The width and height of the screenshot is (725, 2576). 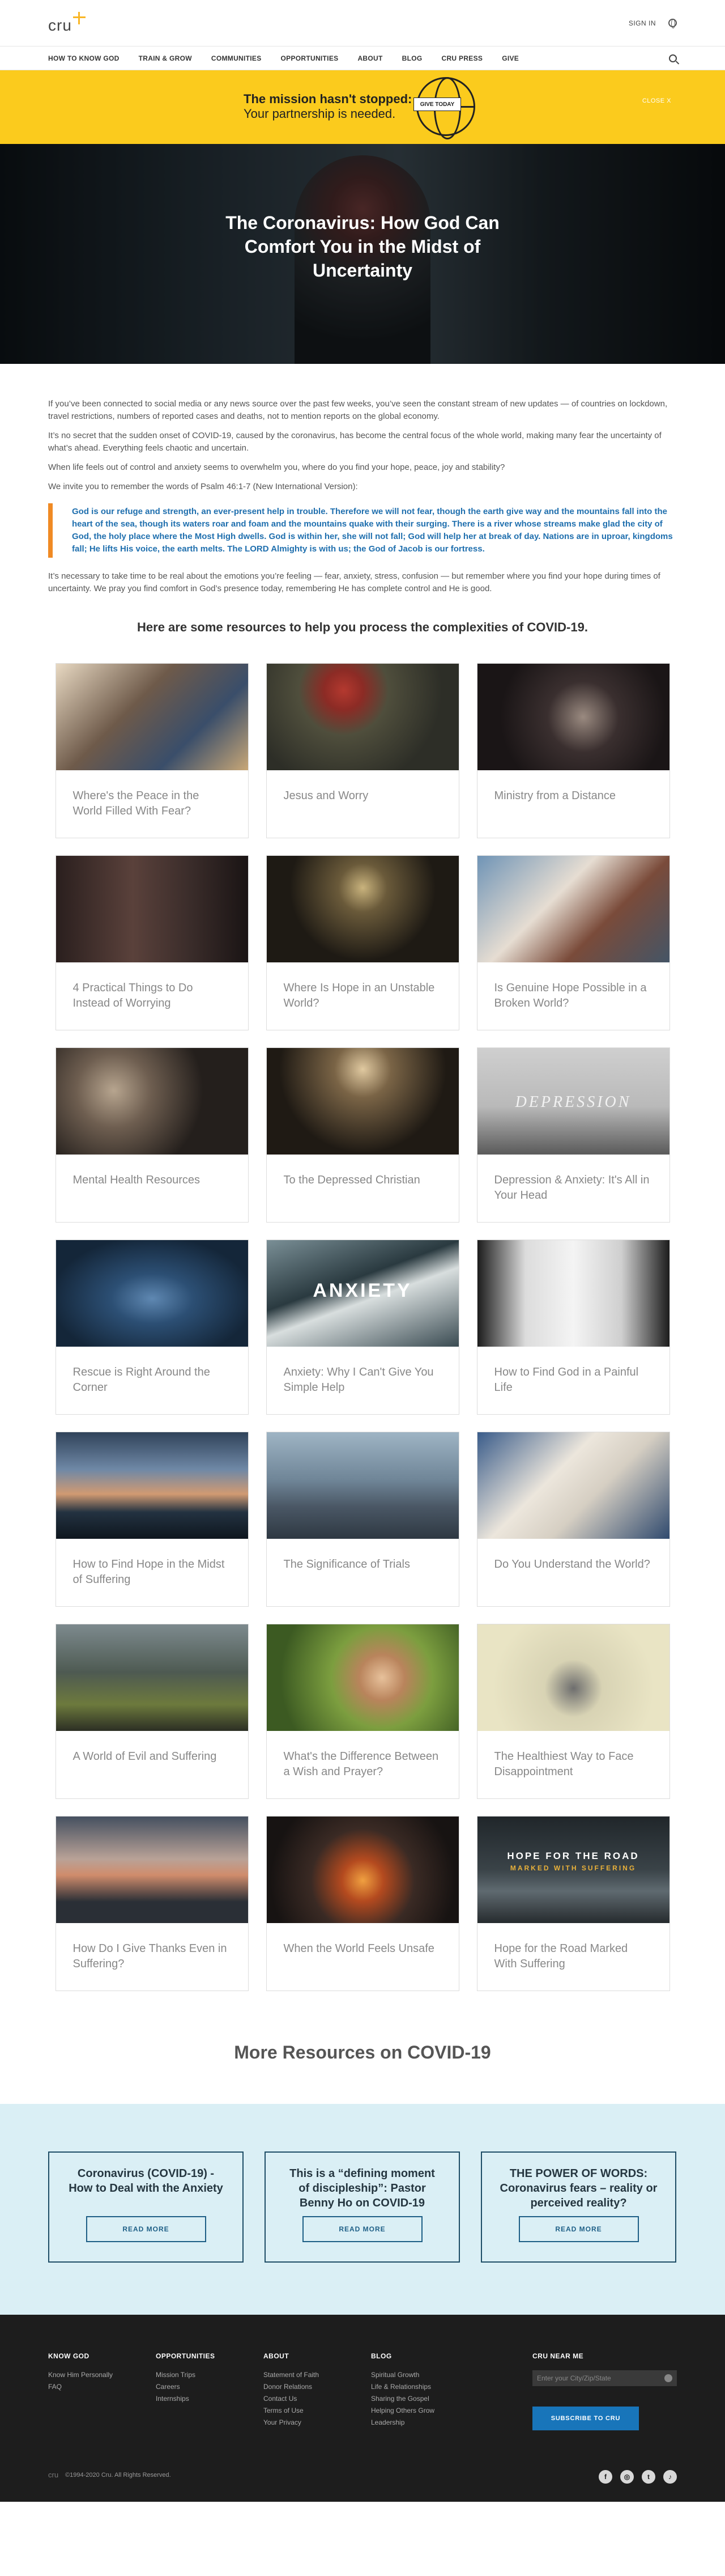 What do you see at coordinates (573, 750) in the screenshot?
I see `resource-card: Ministry from a Distance` at bounding box center [573, 750].